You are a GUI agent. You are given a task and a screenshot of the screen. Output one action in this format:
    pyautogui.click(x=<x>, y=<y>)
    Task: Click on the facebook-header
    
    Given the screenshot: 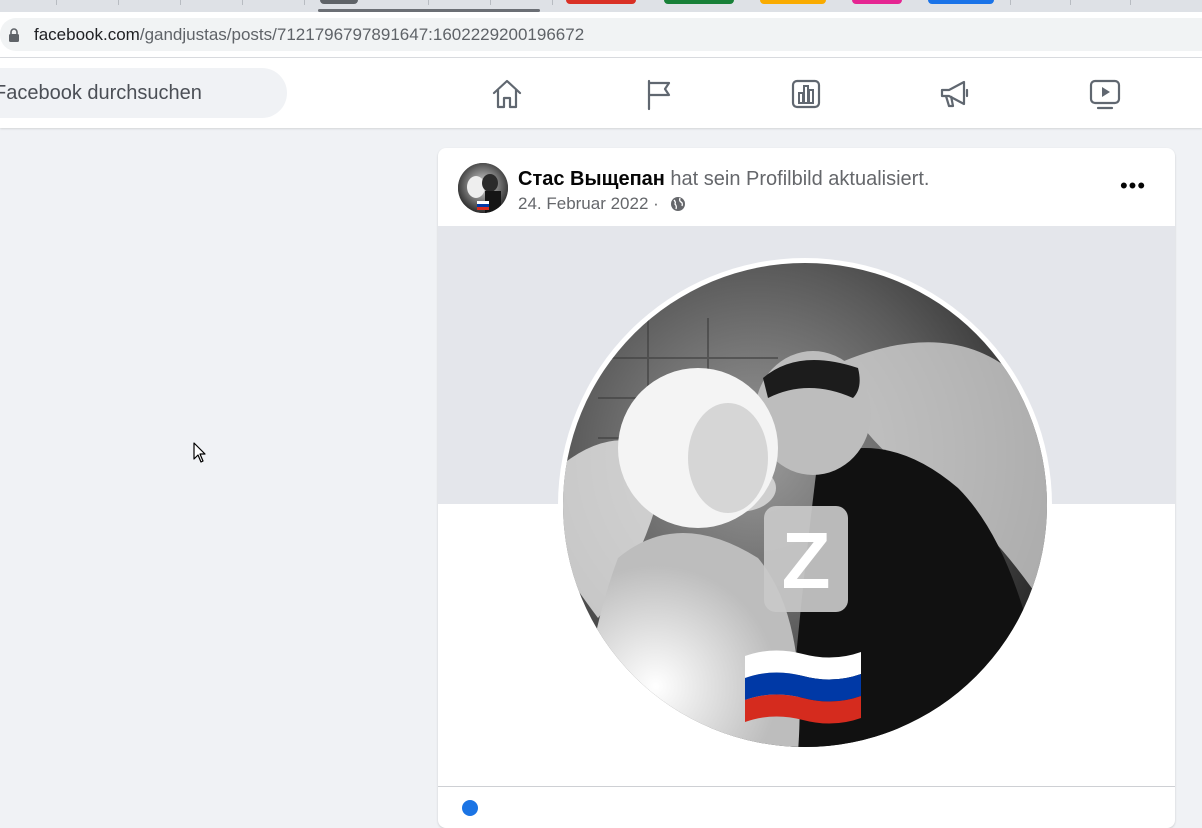 What is the action you would take?
    pyautogui.click(x=601, y=93)
    